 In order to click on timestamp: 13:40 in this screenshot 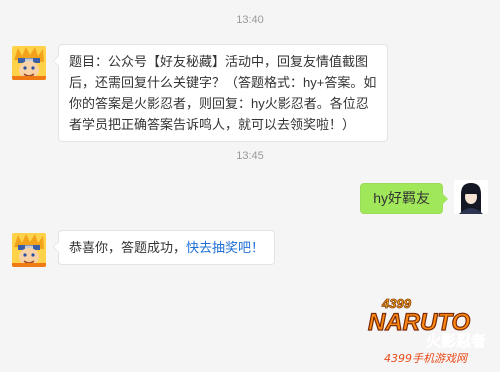, I will do `click(250, 20)`.